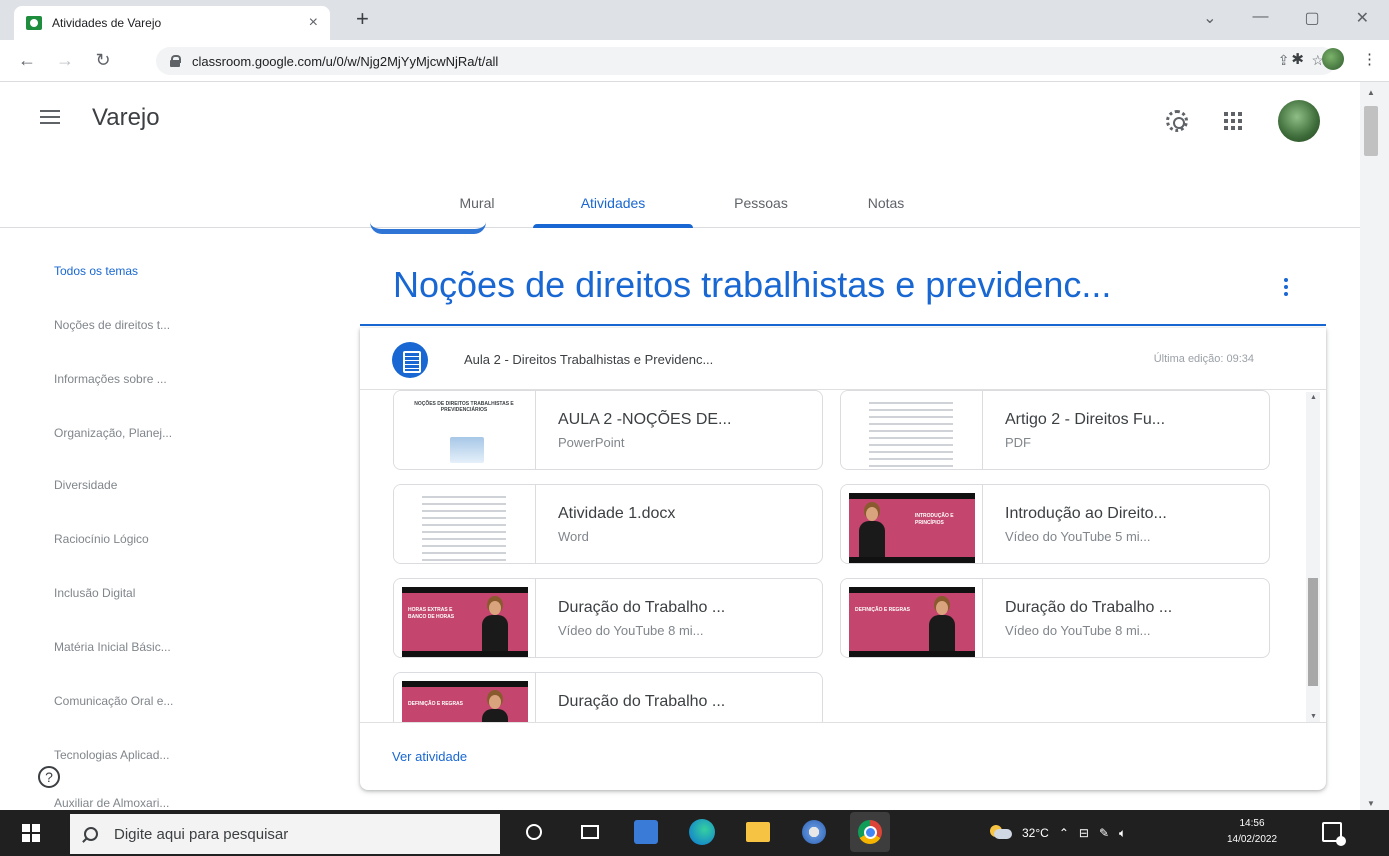 The image size is (1389, 856). I want to click on minimize-button: —, so click(1260, 18).